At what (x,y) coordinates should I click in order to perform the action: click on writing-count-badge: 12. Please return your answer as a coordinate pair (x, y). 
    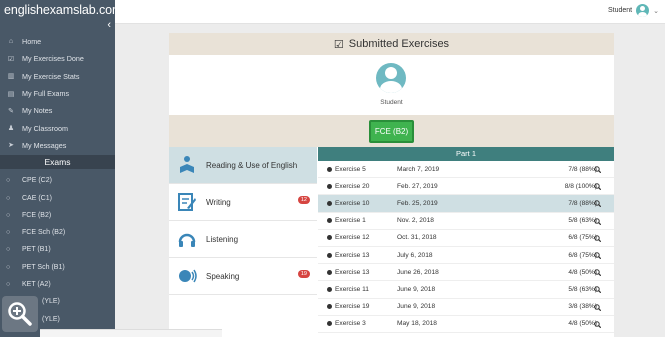
    Looking at the image, I should click on (303, 200).